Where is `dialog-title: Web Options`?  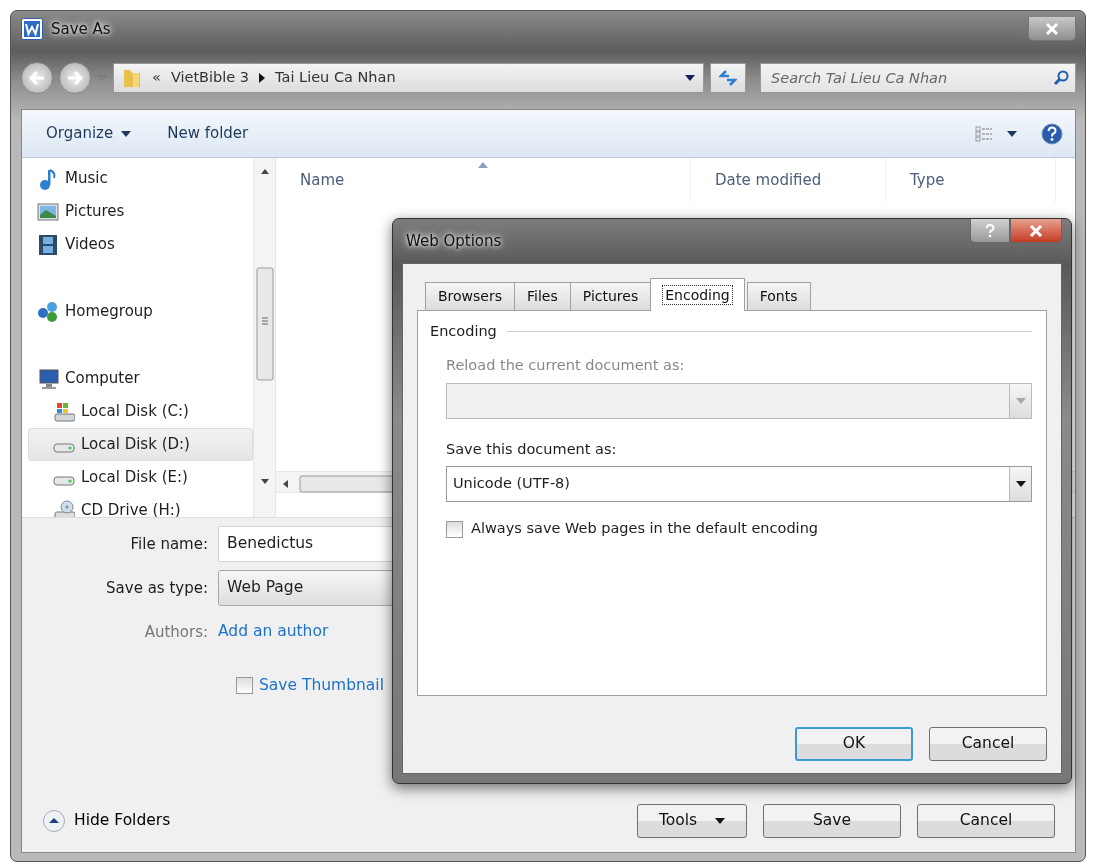 dialog-title: Web Options is located at coordinates (454, 241).